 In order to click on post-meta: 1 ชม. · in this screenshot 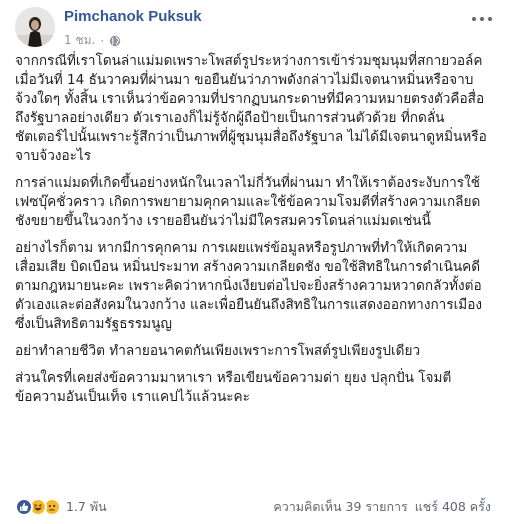, I will do `click(92, 40)`.